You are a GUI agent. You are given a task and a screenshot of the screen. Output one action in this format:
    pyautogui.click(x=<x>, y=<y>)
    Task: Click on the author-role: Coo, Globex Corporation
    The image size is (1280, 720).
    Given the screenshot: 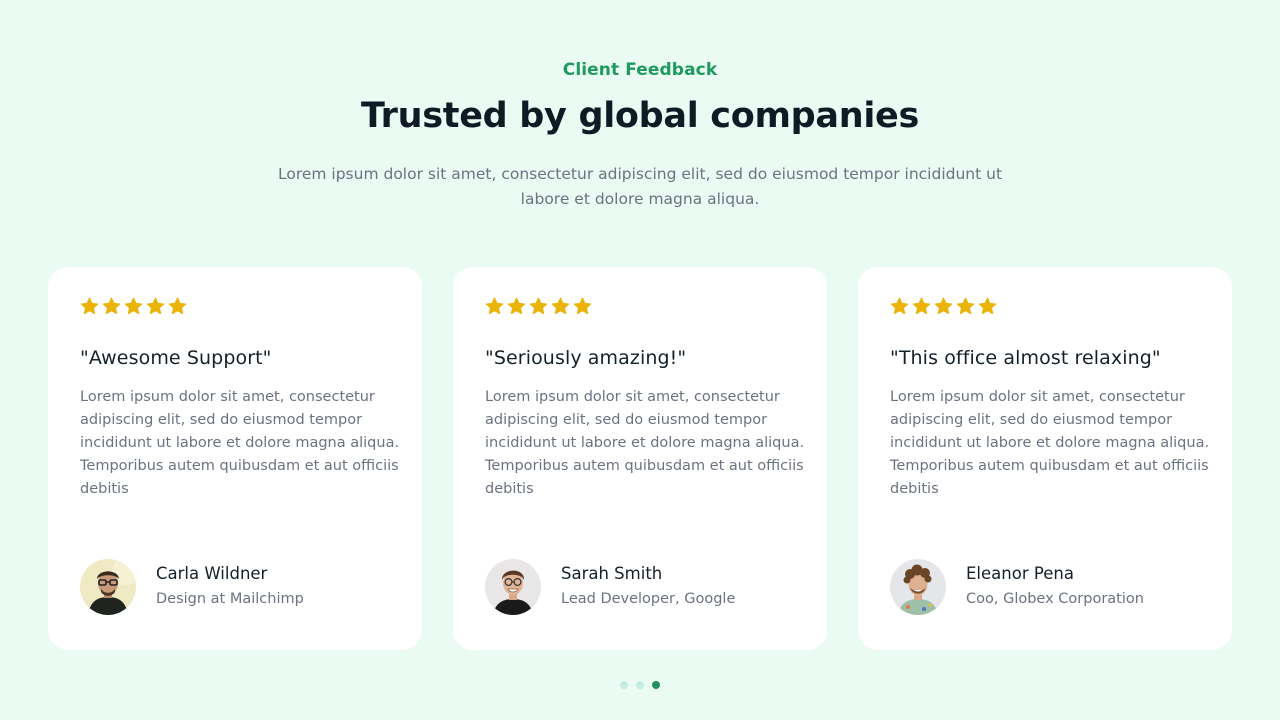 What is the action you would take?
    pyautogui.click(x=1055, y=598)
    